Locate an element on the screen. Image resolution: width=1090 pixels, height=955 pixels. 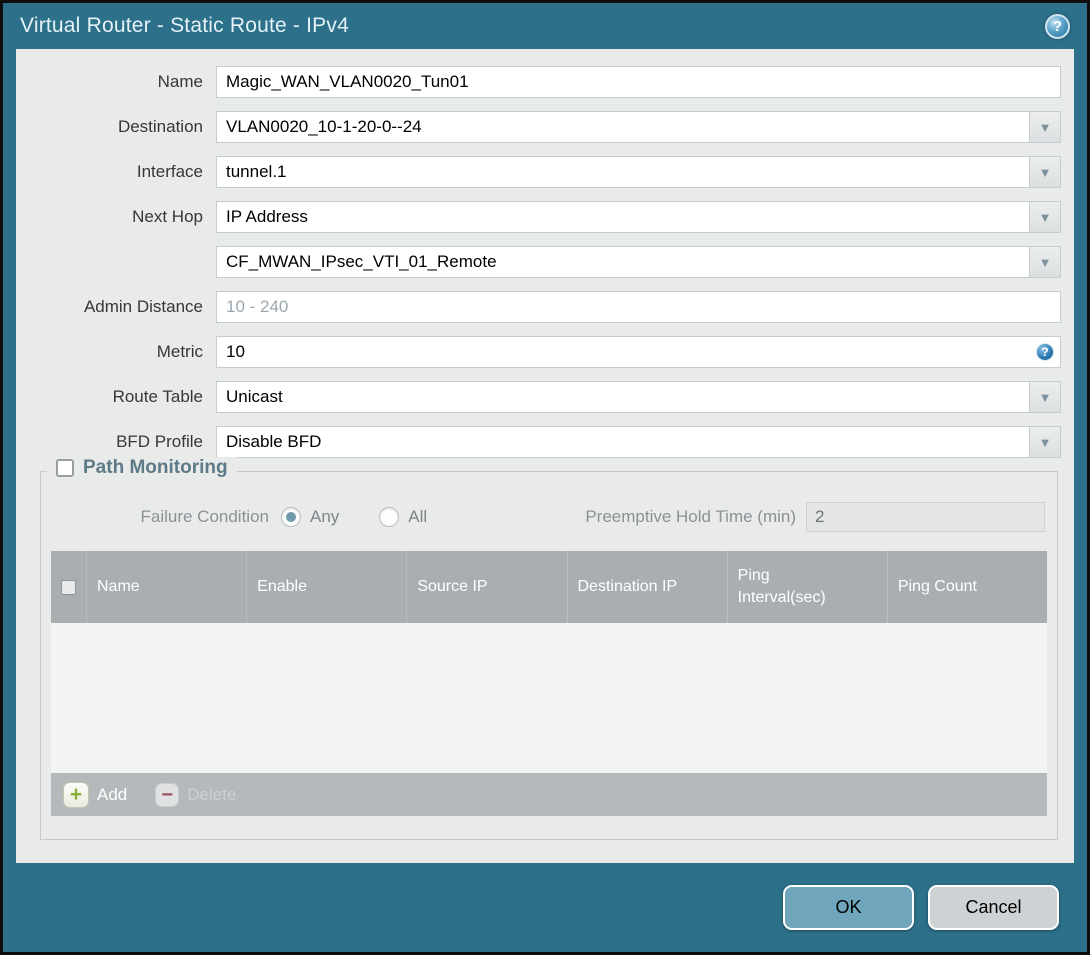
path-monitoring-title: Path Monitoring is located at coordinates (155, 467).